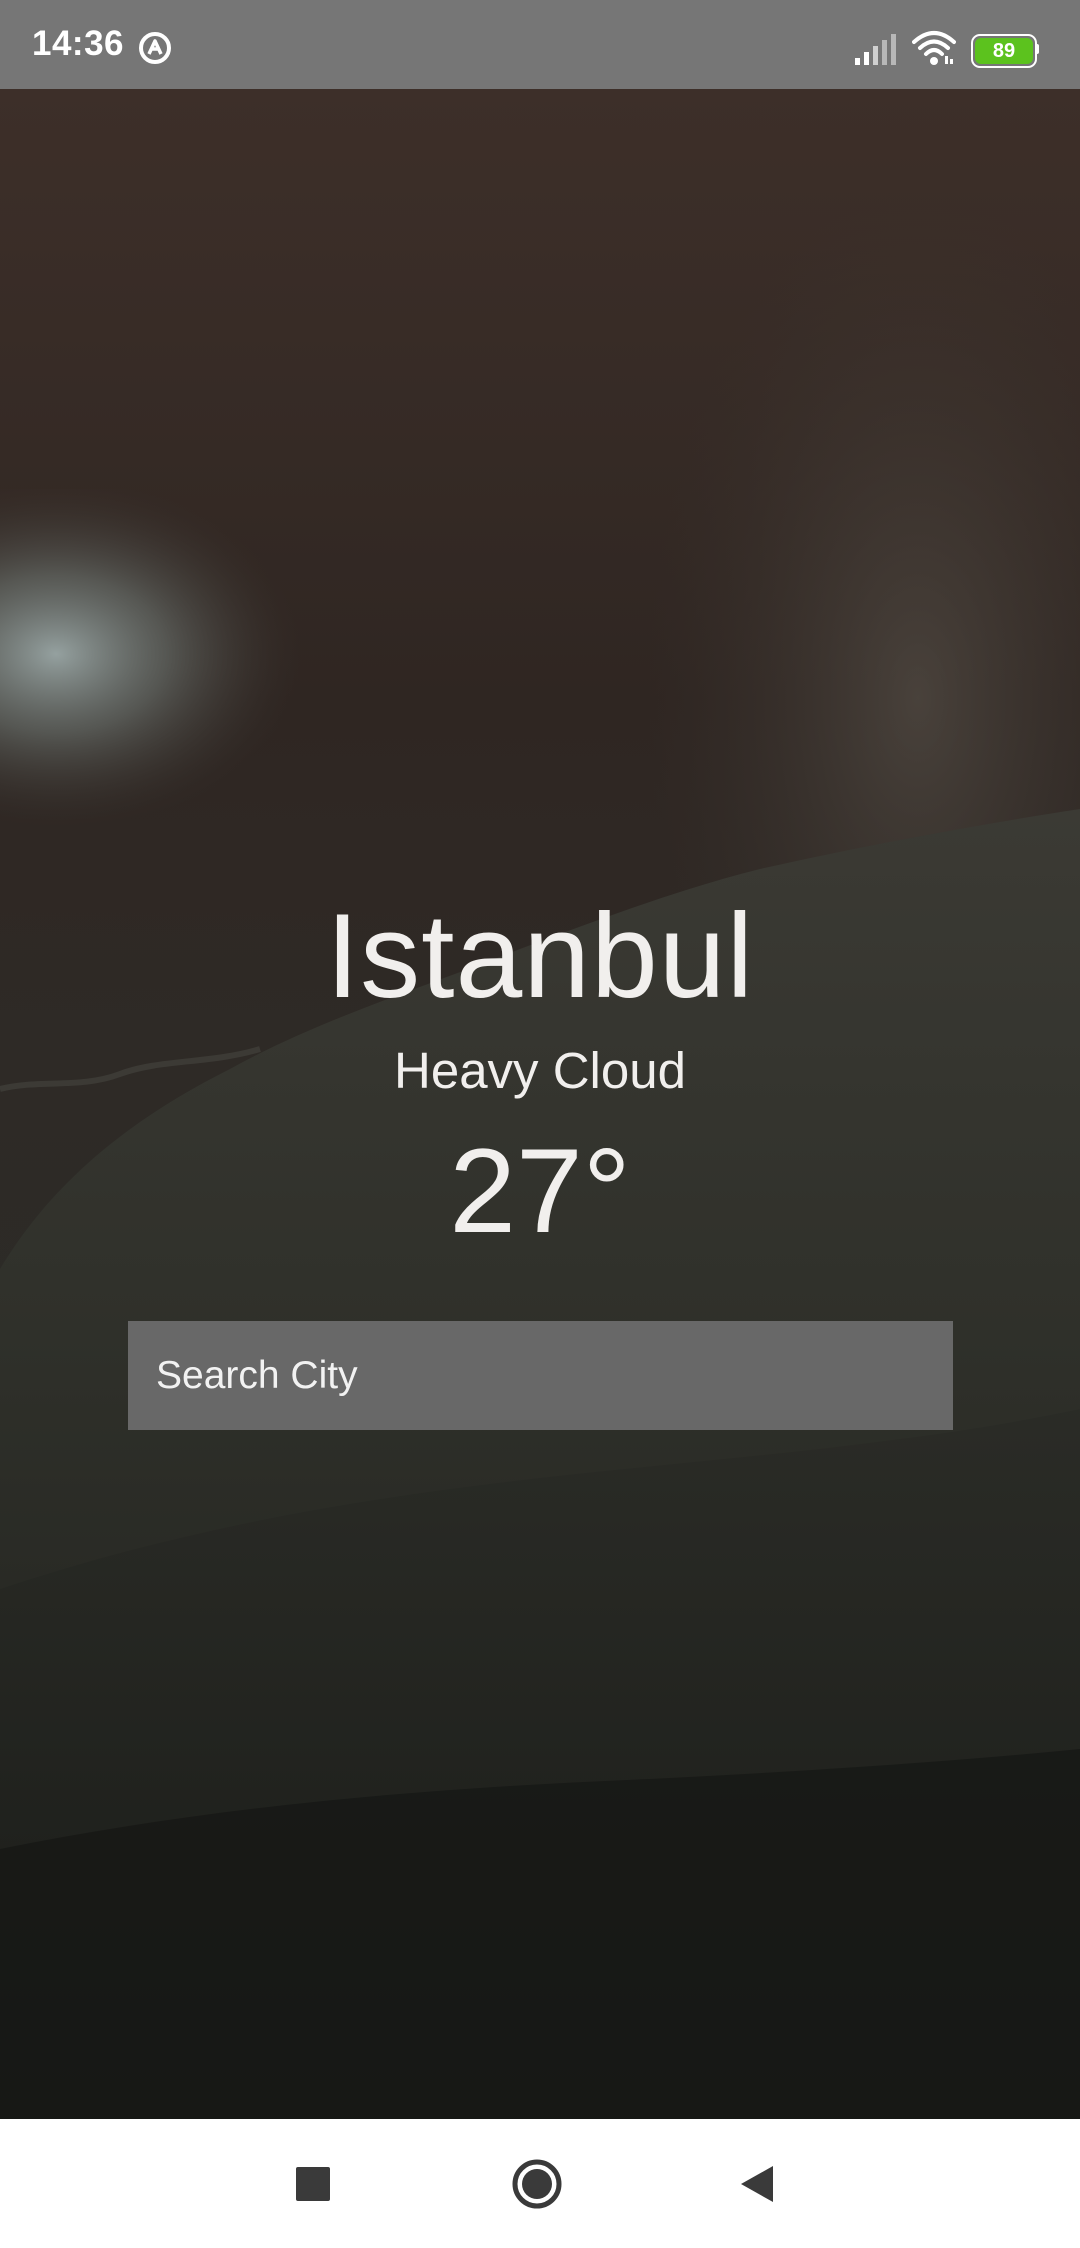 The width and height of the screenshot is (1080, 2248). What do you see at coordinates (540, 956) in the screenshot?
I see `city-name: Istanbul` at bounding box center [540, 956].